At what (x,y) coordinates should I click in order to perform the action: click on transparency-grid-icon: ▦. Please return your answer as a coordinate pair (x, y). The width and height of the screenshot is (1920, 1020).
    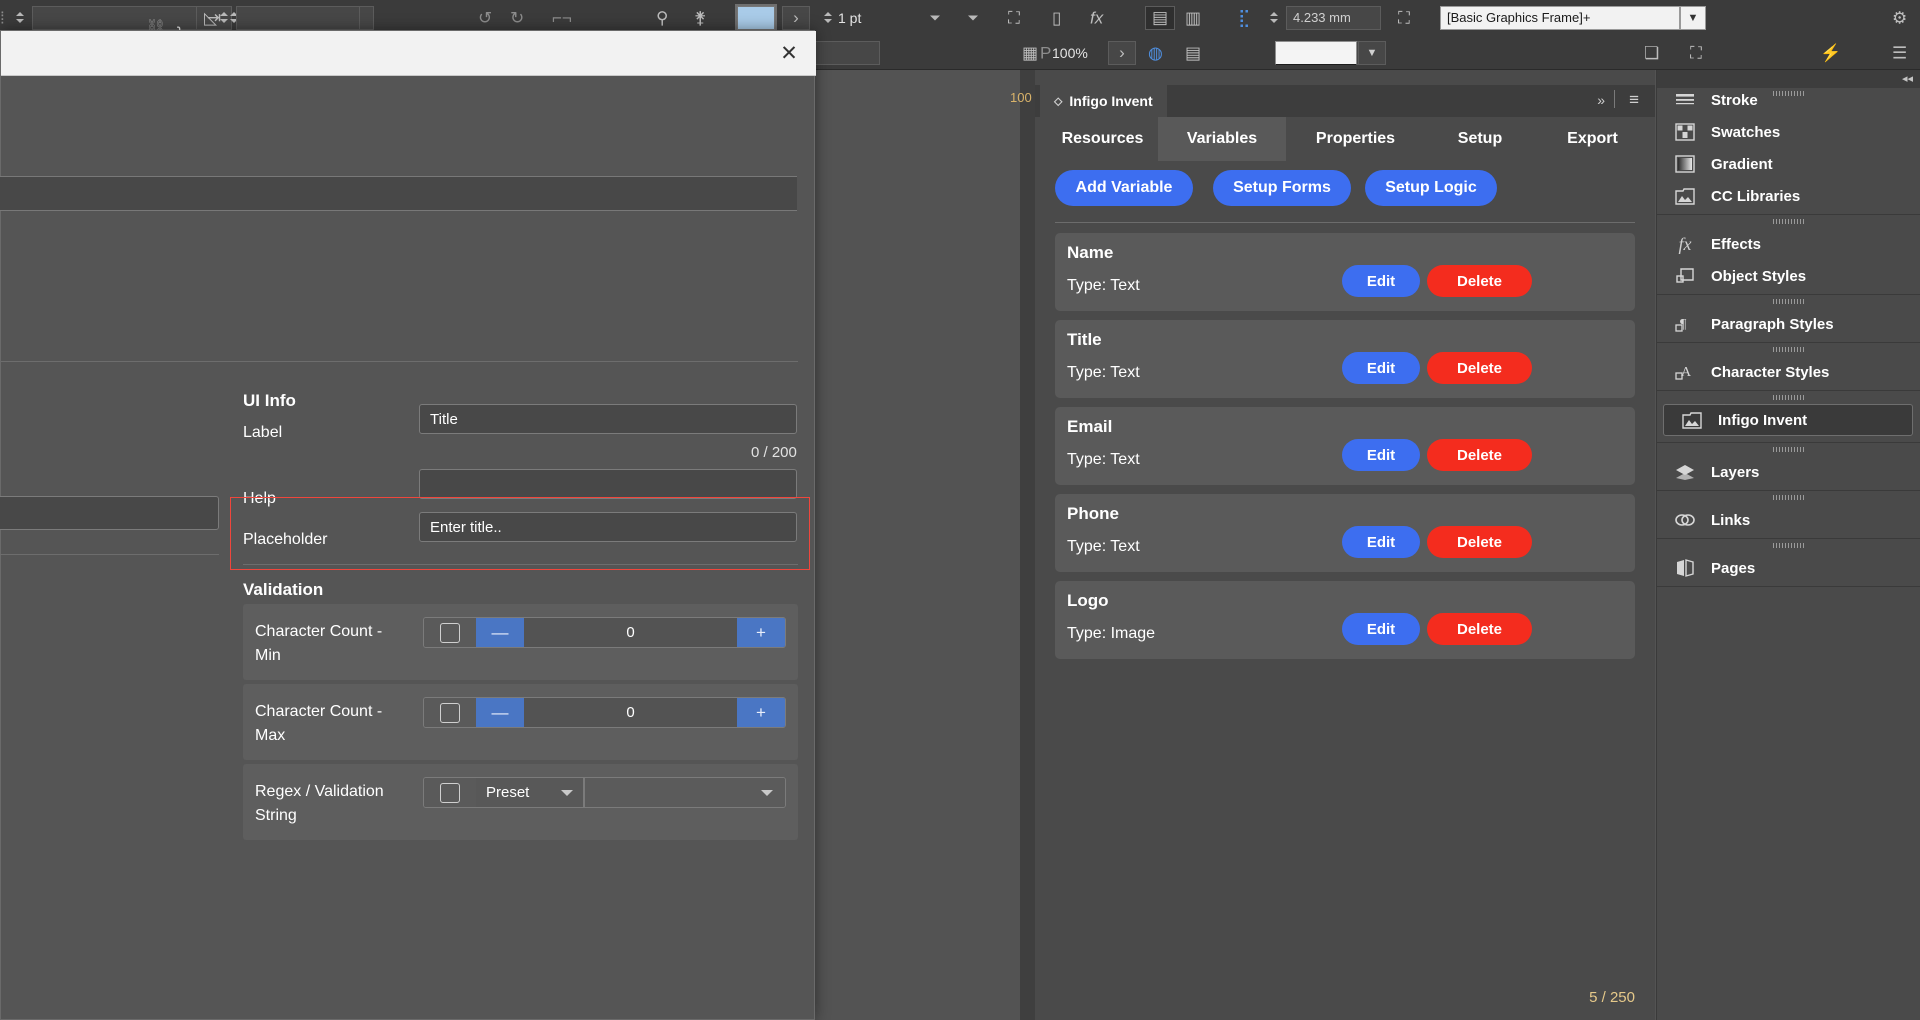
    Looking at the image, I should click on (1030, 52).